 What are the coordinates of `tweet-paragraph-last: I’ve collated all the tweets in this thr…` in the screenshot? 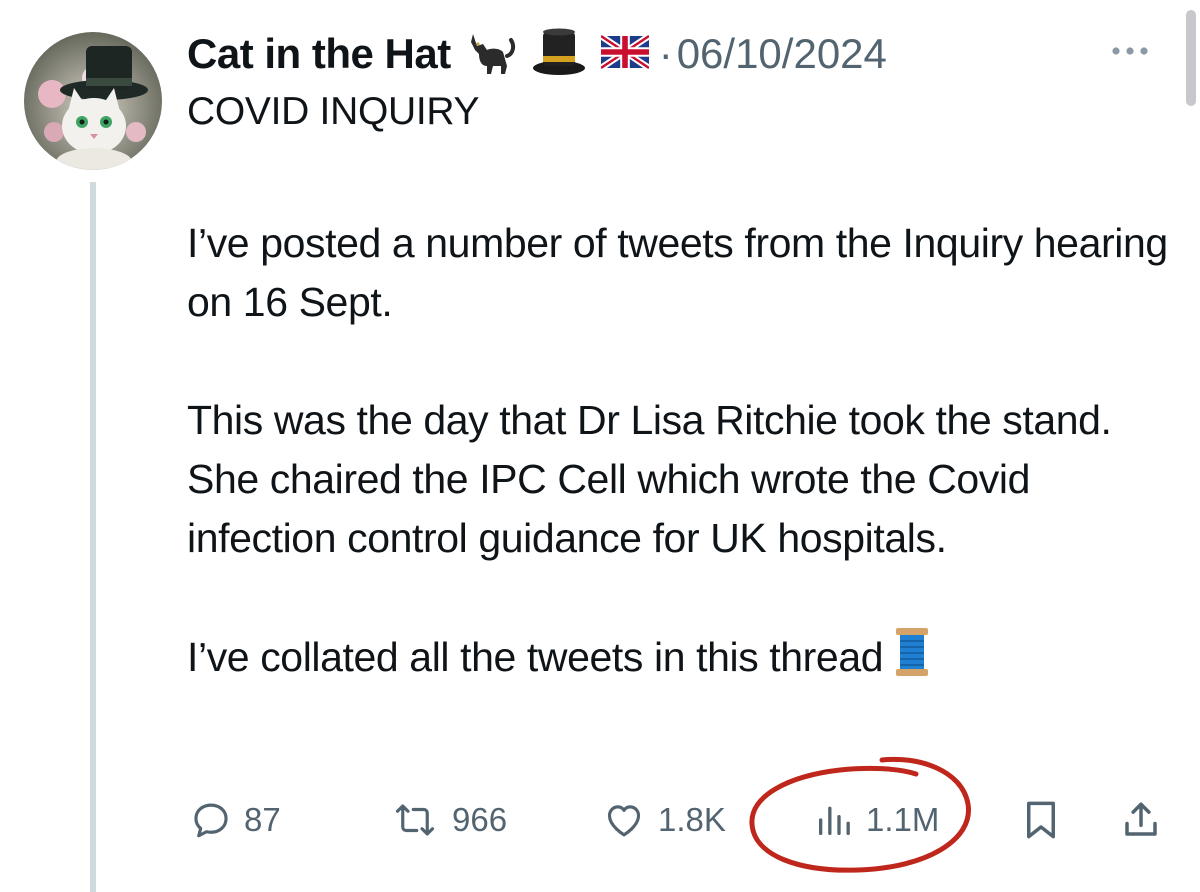 It's located at (687, 660).